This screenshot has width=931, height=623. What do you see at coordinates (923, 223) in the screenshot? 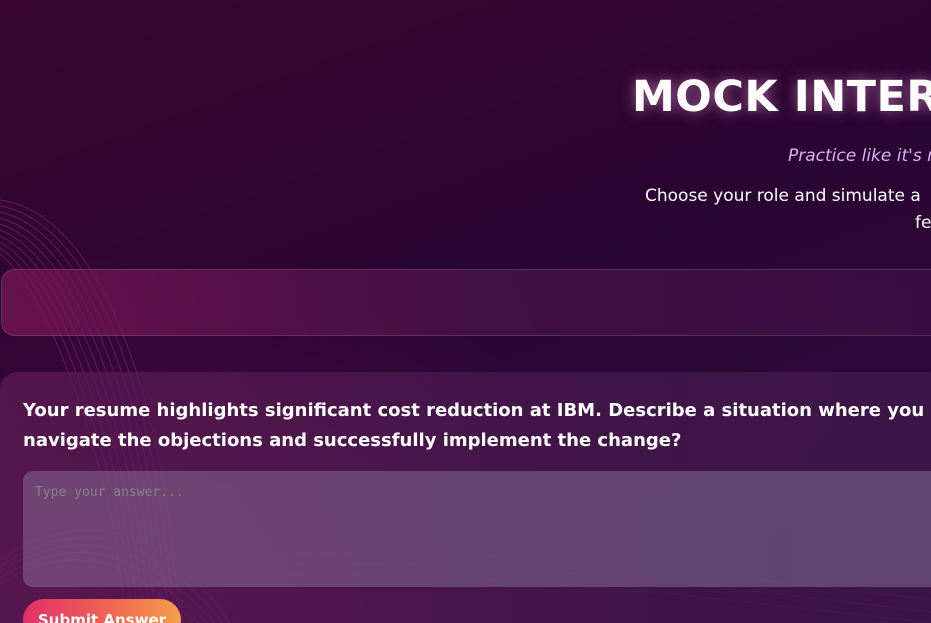
I see `intro-text-line-2: fe` at bounding box center [923, 223].